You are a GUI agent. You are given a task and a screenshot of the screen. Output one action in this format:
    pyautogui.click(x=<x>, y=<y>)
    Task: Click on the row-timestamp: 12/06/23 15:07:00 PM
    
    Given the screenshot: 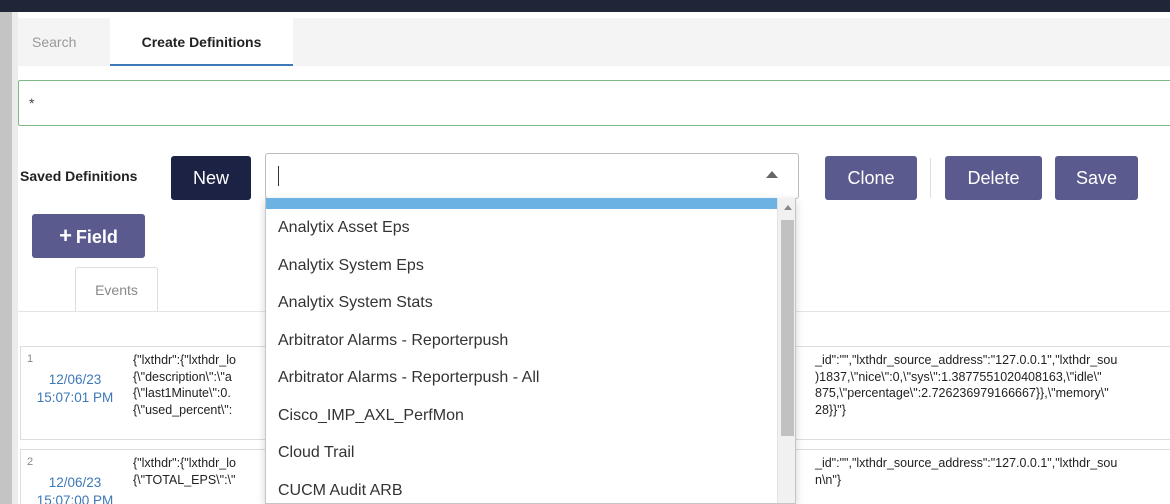 What is the action you would take?
    pyautogui.click(x=75, y=489)
    